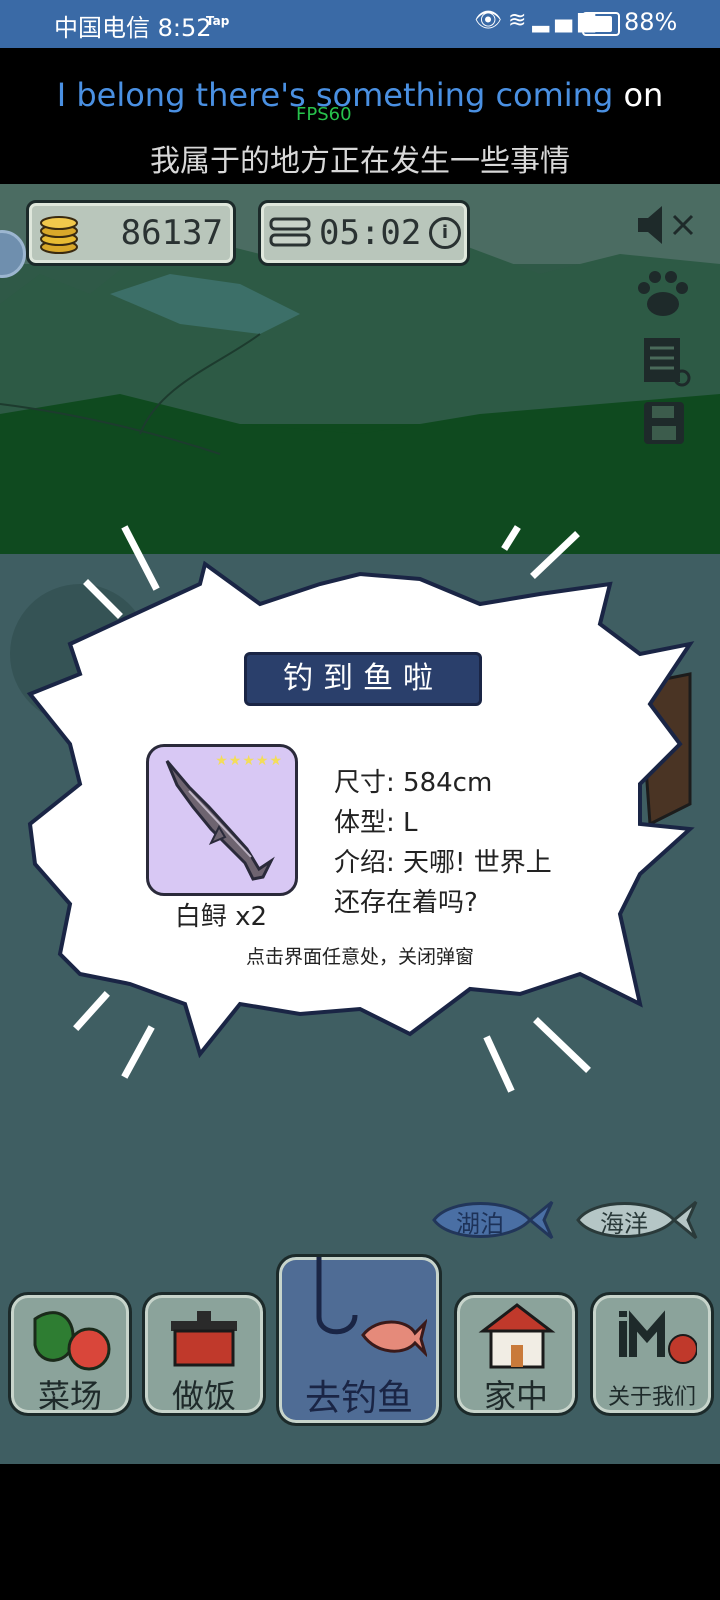  What do you see at coordinates (663, 294) in the screenshot?
I see `paw-icon` at bounding box center [663, 294].